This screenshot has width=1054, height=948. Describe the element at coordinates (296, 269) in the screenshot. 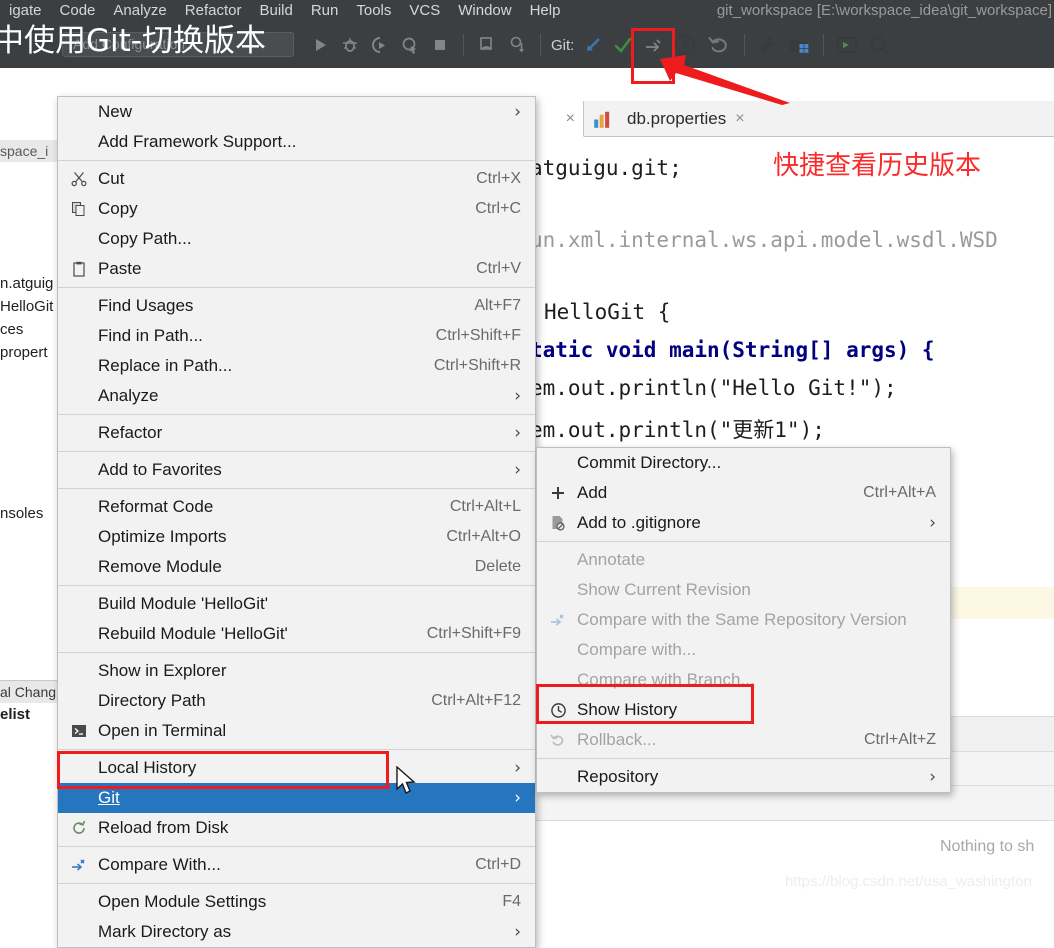

I see `menu-item-paste: Paste Ctrl+V` at that location.